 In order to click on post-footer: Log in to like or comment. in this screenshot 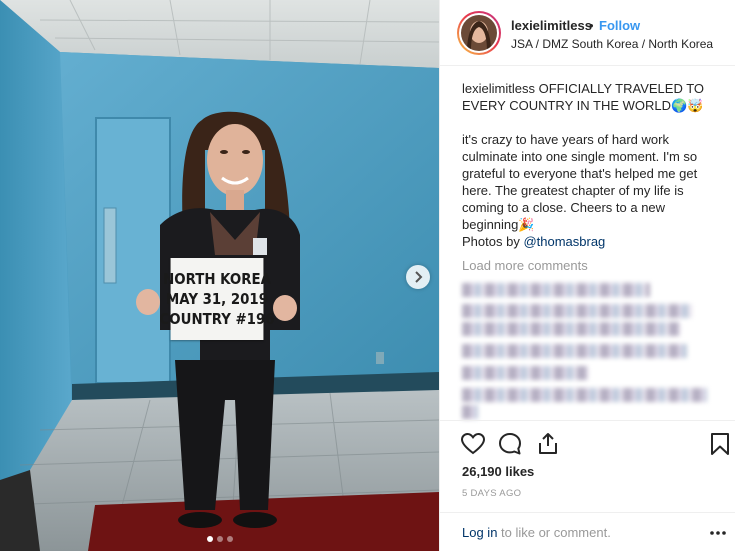, I will do `click(587, 531)`.